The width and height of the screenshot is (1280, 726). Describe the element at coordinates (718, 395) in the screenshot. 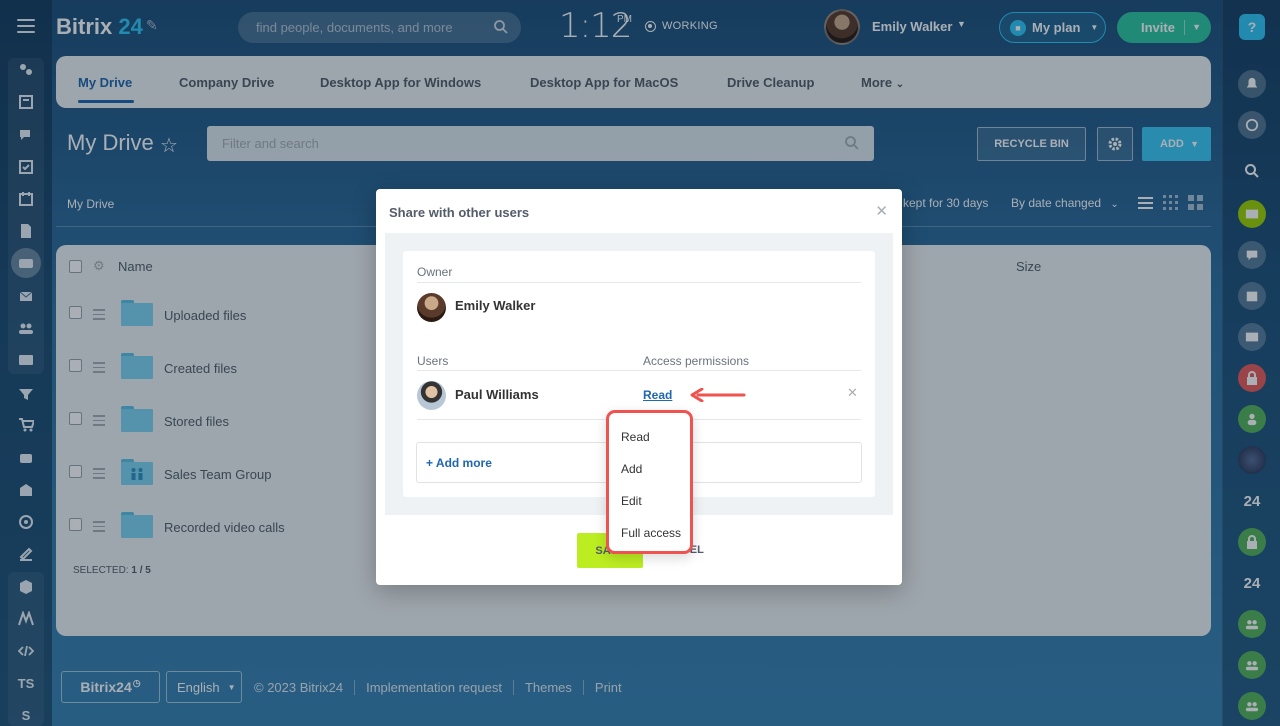

I see `arrow-annotation-icon` at that location.